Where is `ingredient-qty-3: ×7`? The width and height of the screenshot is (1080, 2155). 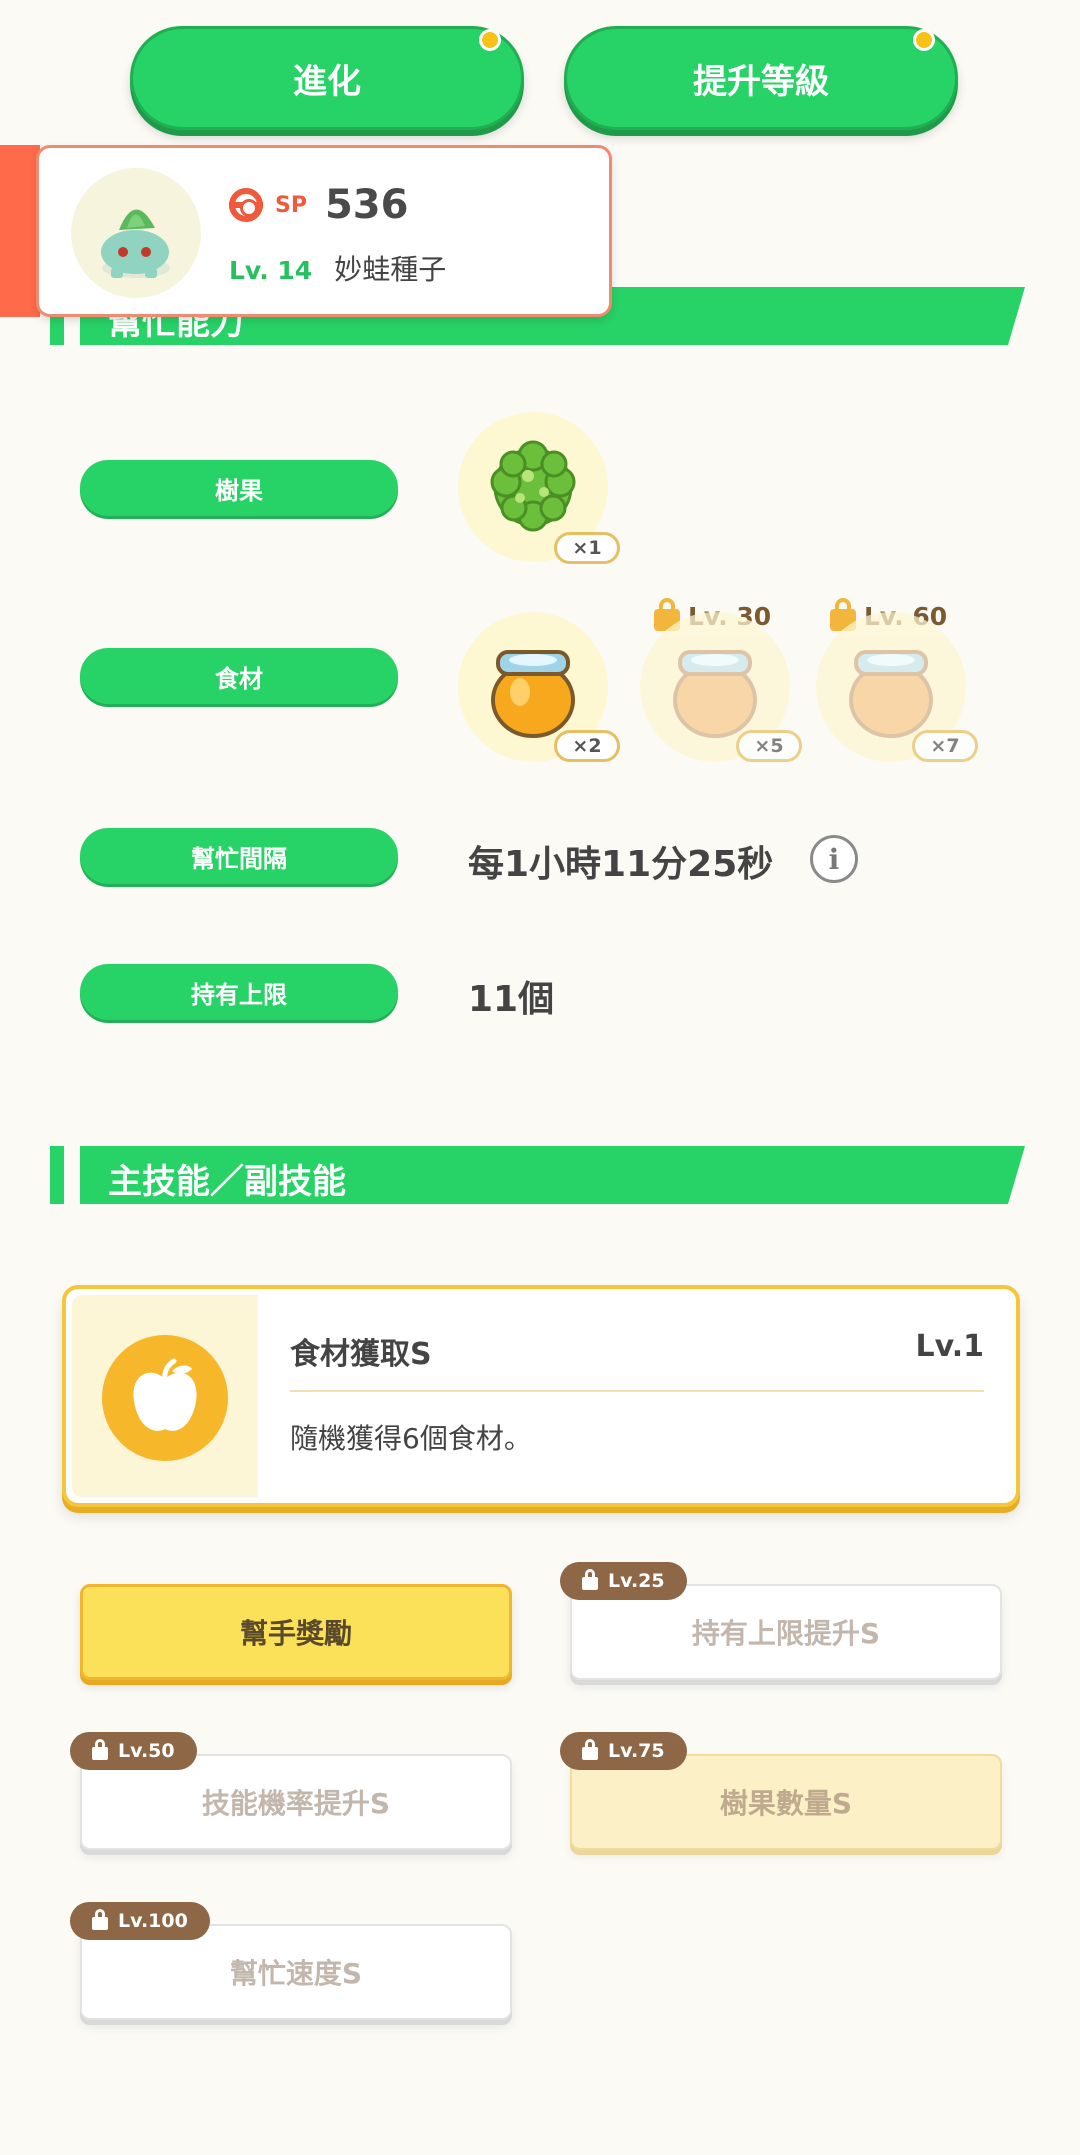 ingredient-qty-3: ×7 is located at coordinates (945, 746).